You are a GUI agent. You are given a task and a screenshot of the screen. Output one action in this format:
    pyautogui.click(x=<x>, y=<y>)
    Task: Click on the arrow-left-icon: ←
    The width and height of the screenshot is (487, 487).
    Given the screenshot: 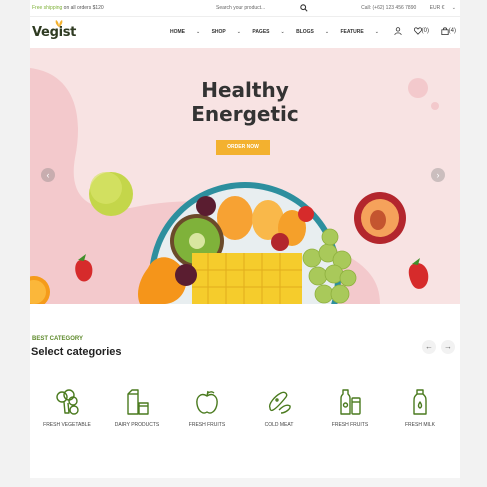 What is the action you would take?
    pyautogui.click(x=429, y=346)
    